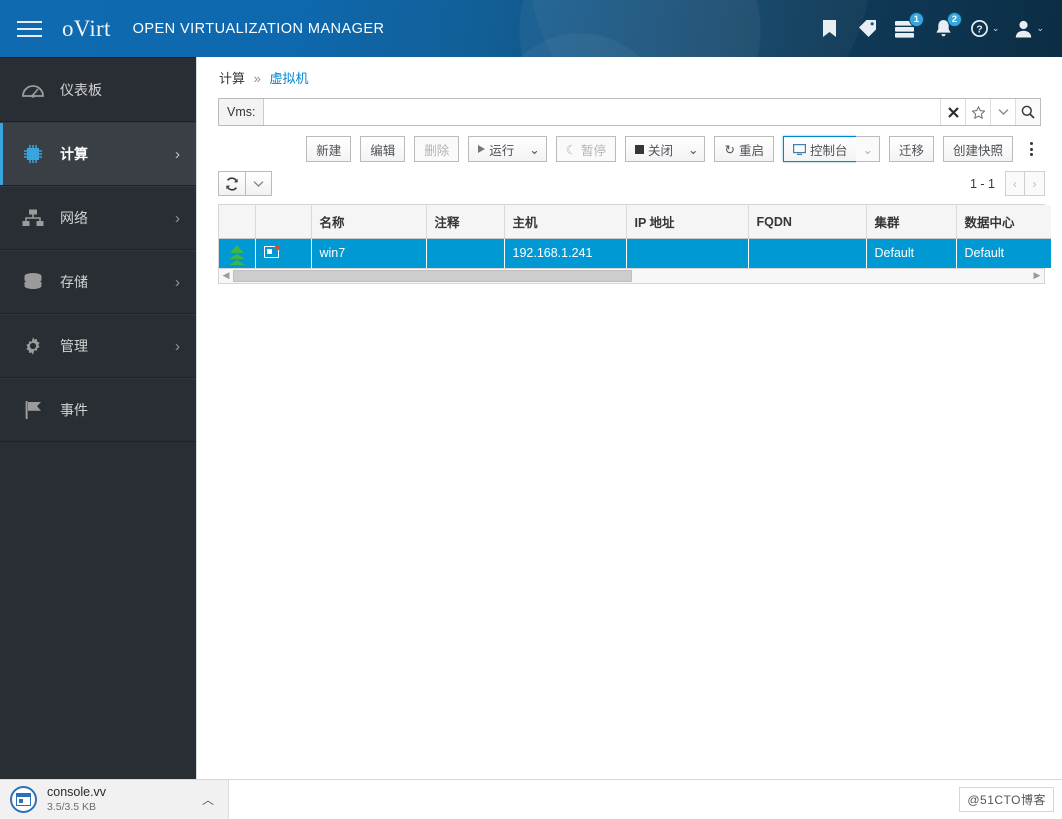 Image resolution: width=1062 pixels, height=819 pixels. I want to click on toolbar-group-suspend: ☾ 暂停, so click(585, 149).